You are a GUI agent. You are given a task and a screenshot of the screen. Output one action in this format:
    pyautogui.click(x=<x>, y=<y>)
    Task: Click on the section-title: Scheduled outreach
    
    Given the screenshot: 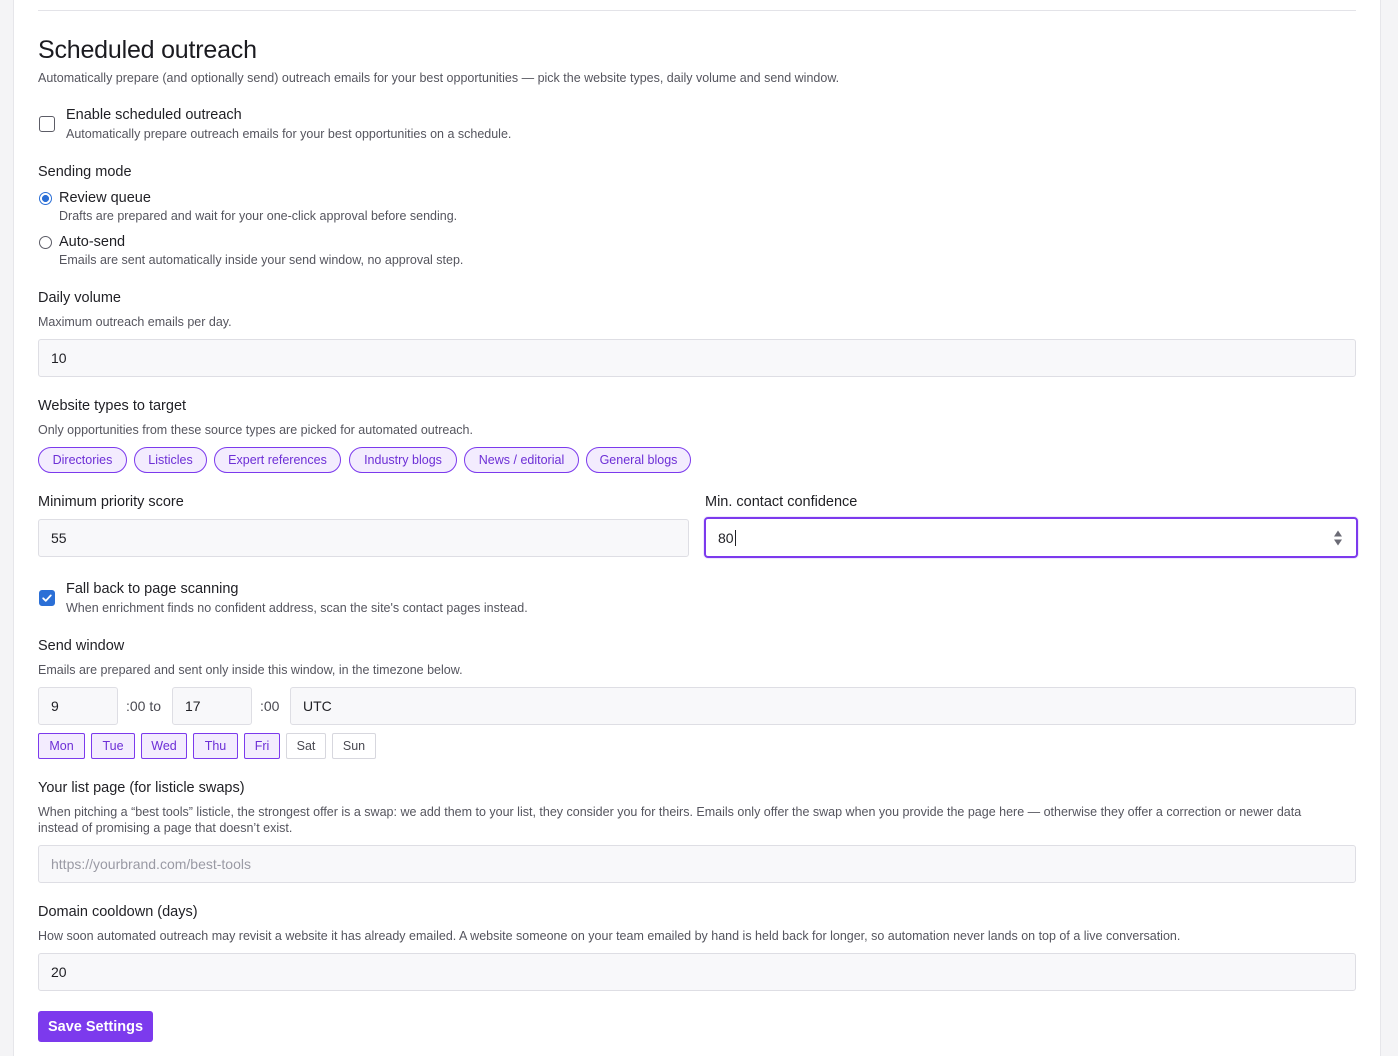 What is the action you would take?
    pyautogui.click(x=147, y=50)
    